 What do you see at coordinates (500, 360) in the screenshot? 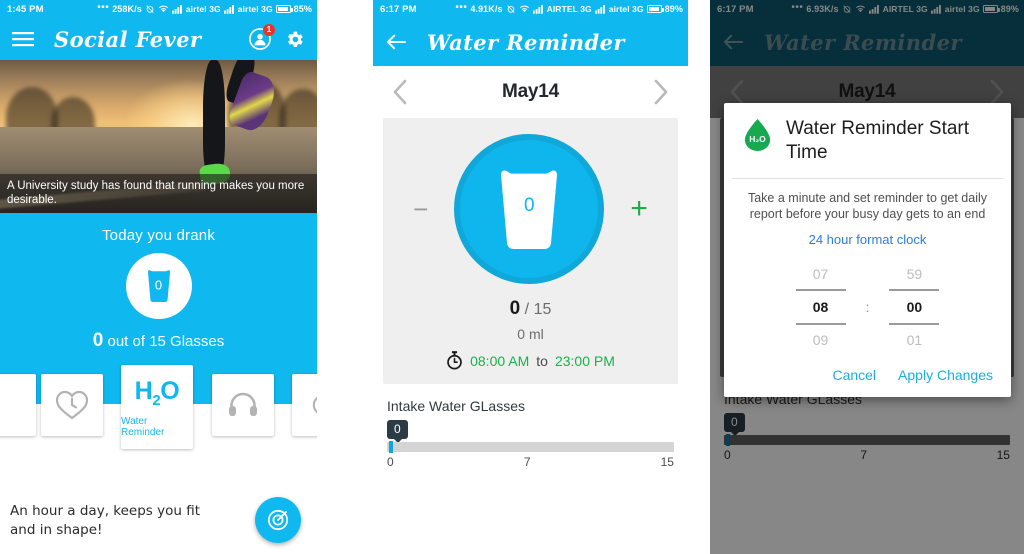
I see `reminder-start-time: 08:00 AM` at bounding box center [500, 360].